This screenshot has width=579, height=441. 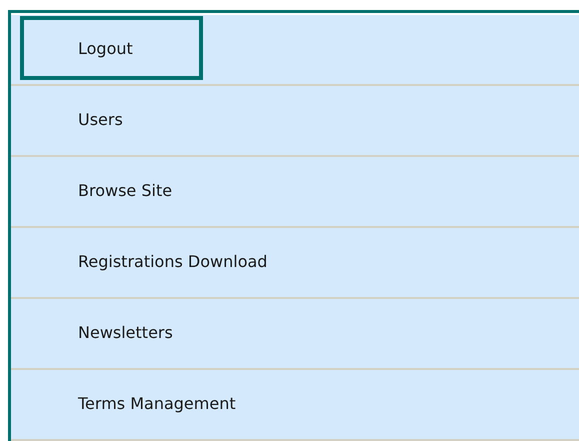 What do you see at coordinates (163, 403) in the screenshot?
I see `menu-item: Terms Management` at bounding box center [163, 403].